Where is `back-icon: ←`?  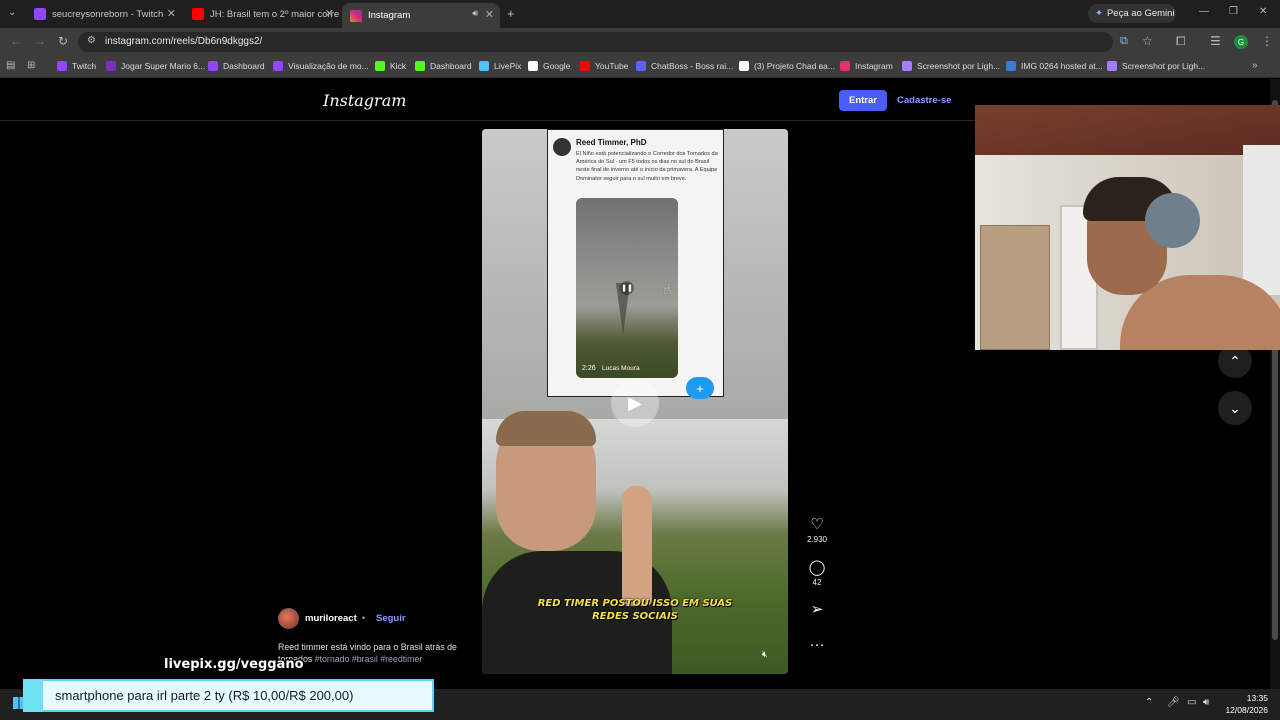
back-icon: ← is located at coordinates (16, 41).